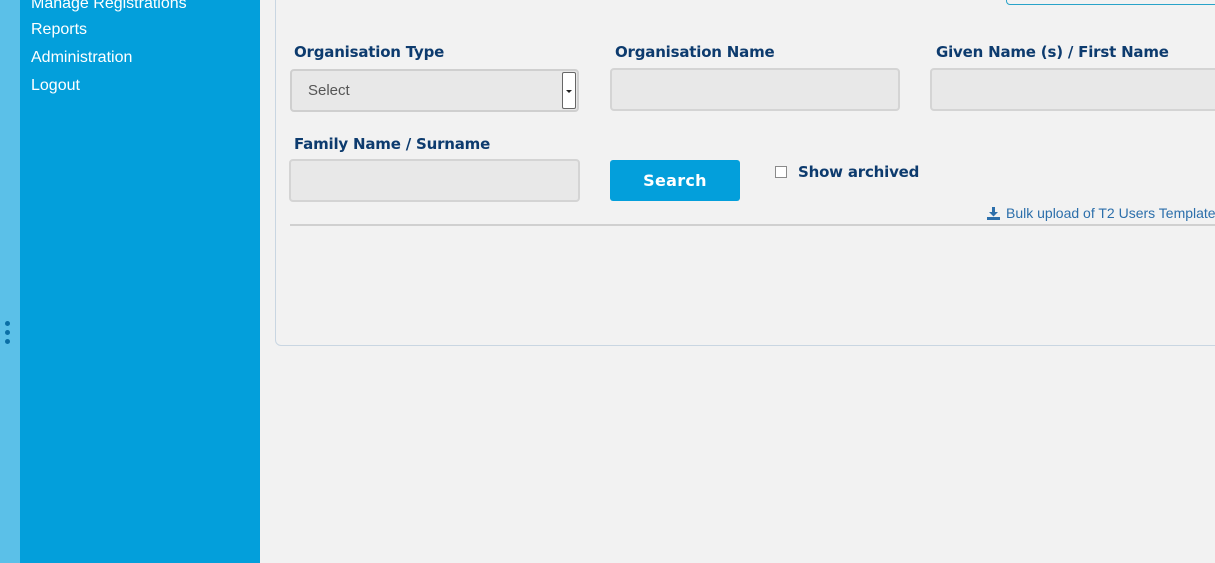  Describe the element at coordinates (434, 180) in the screenshot. I see `family-name-input` at that location.